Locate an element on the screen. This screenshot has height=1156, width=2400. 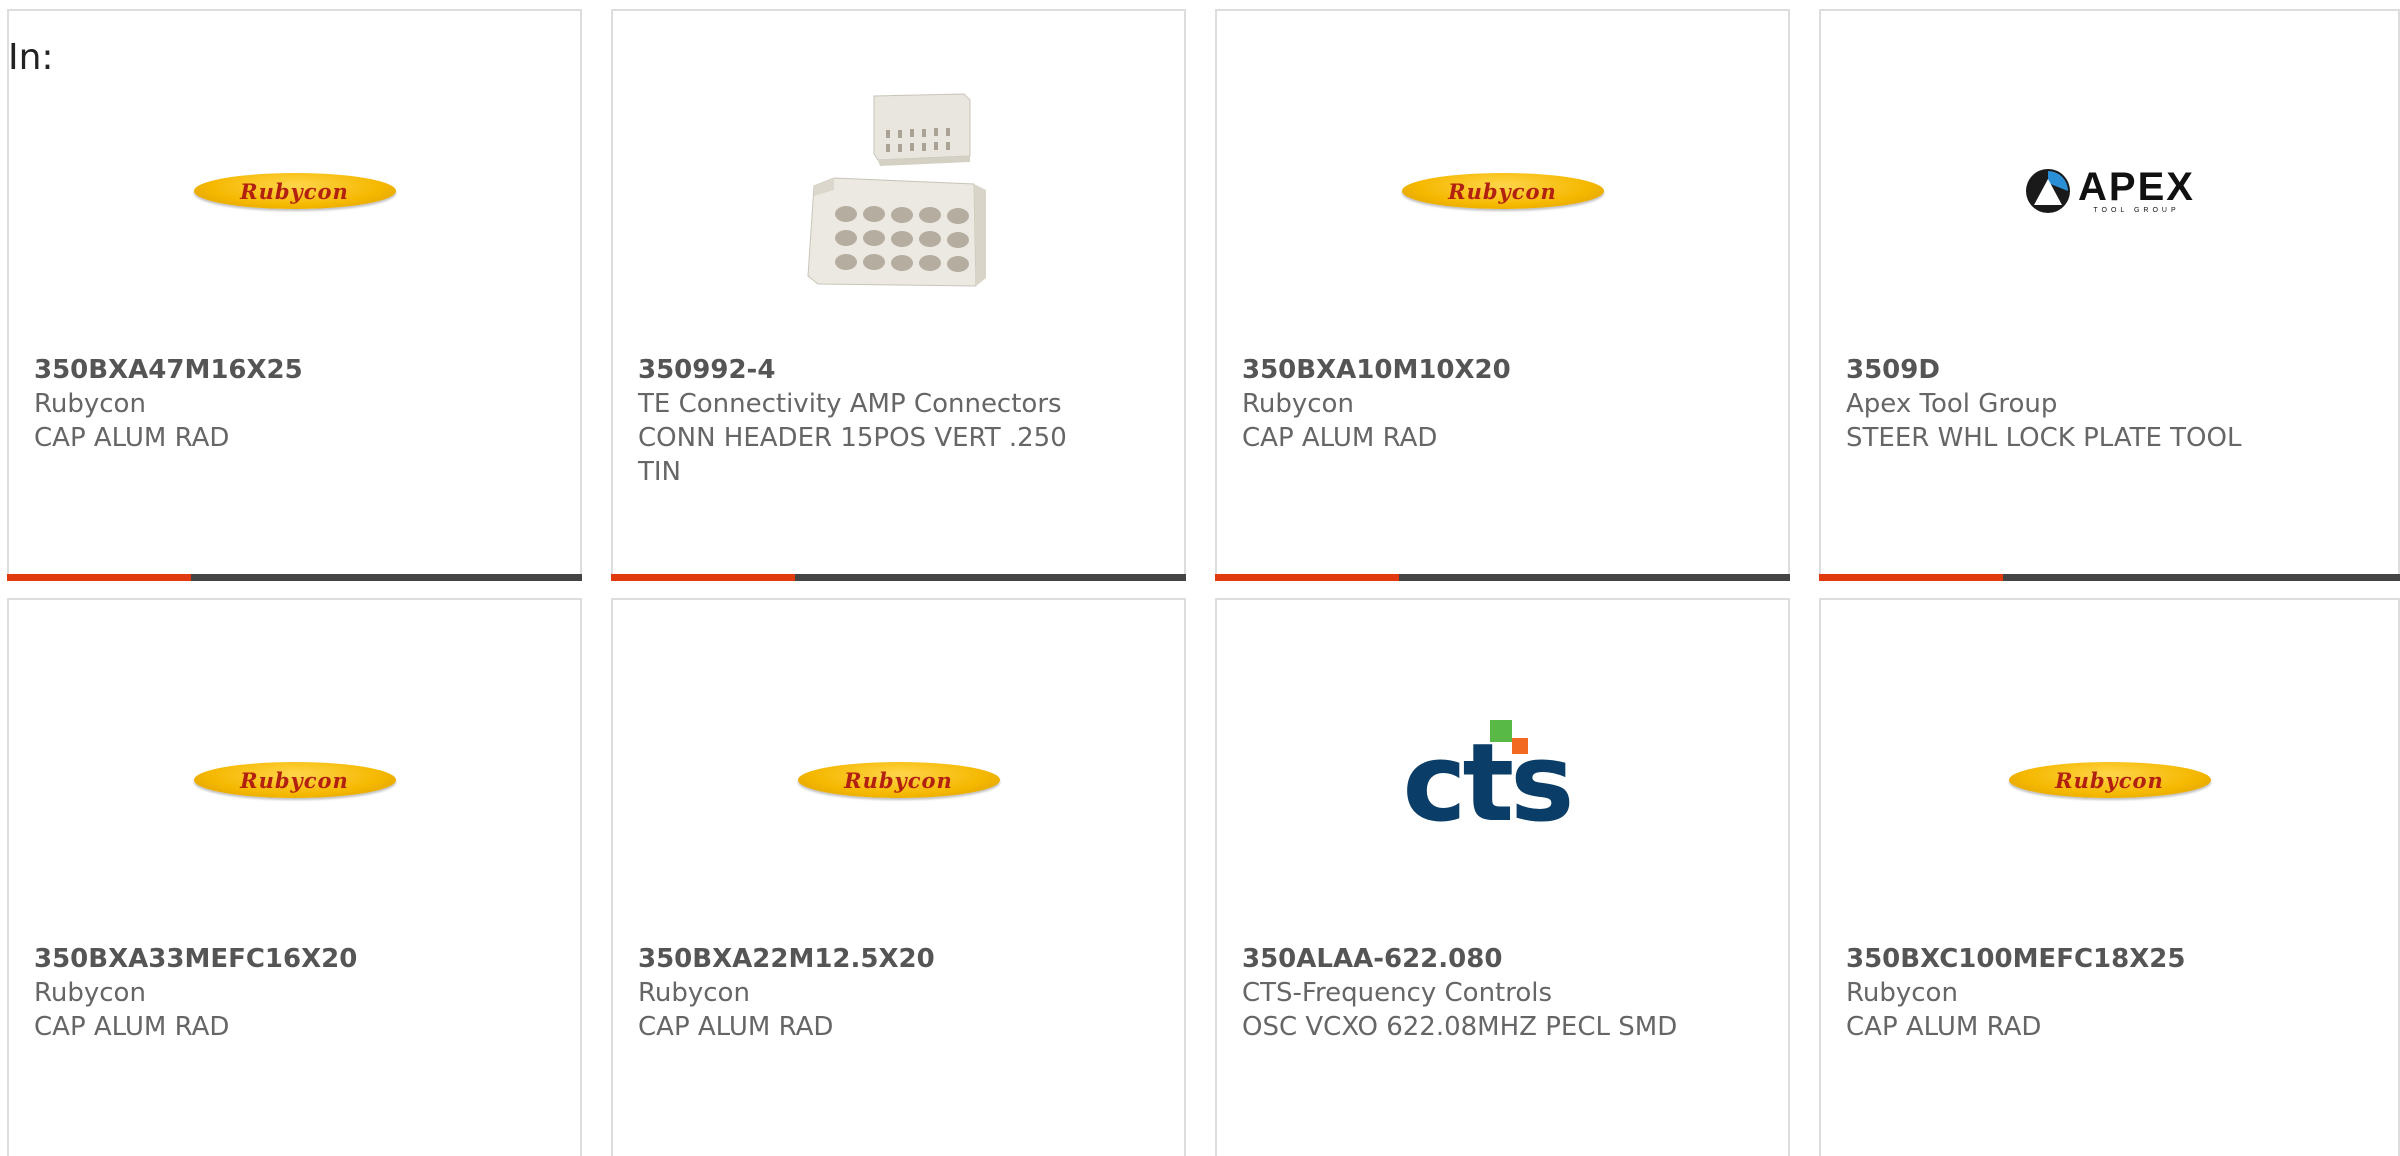
connector-header-image is located at coordinates (899, 191).